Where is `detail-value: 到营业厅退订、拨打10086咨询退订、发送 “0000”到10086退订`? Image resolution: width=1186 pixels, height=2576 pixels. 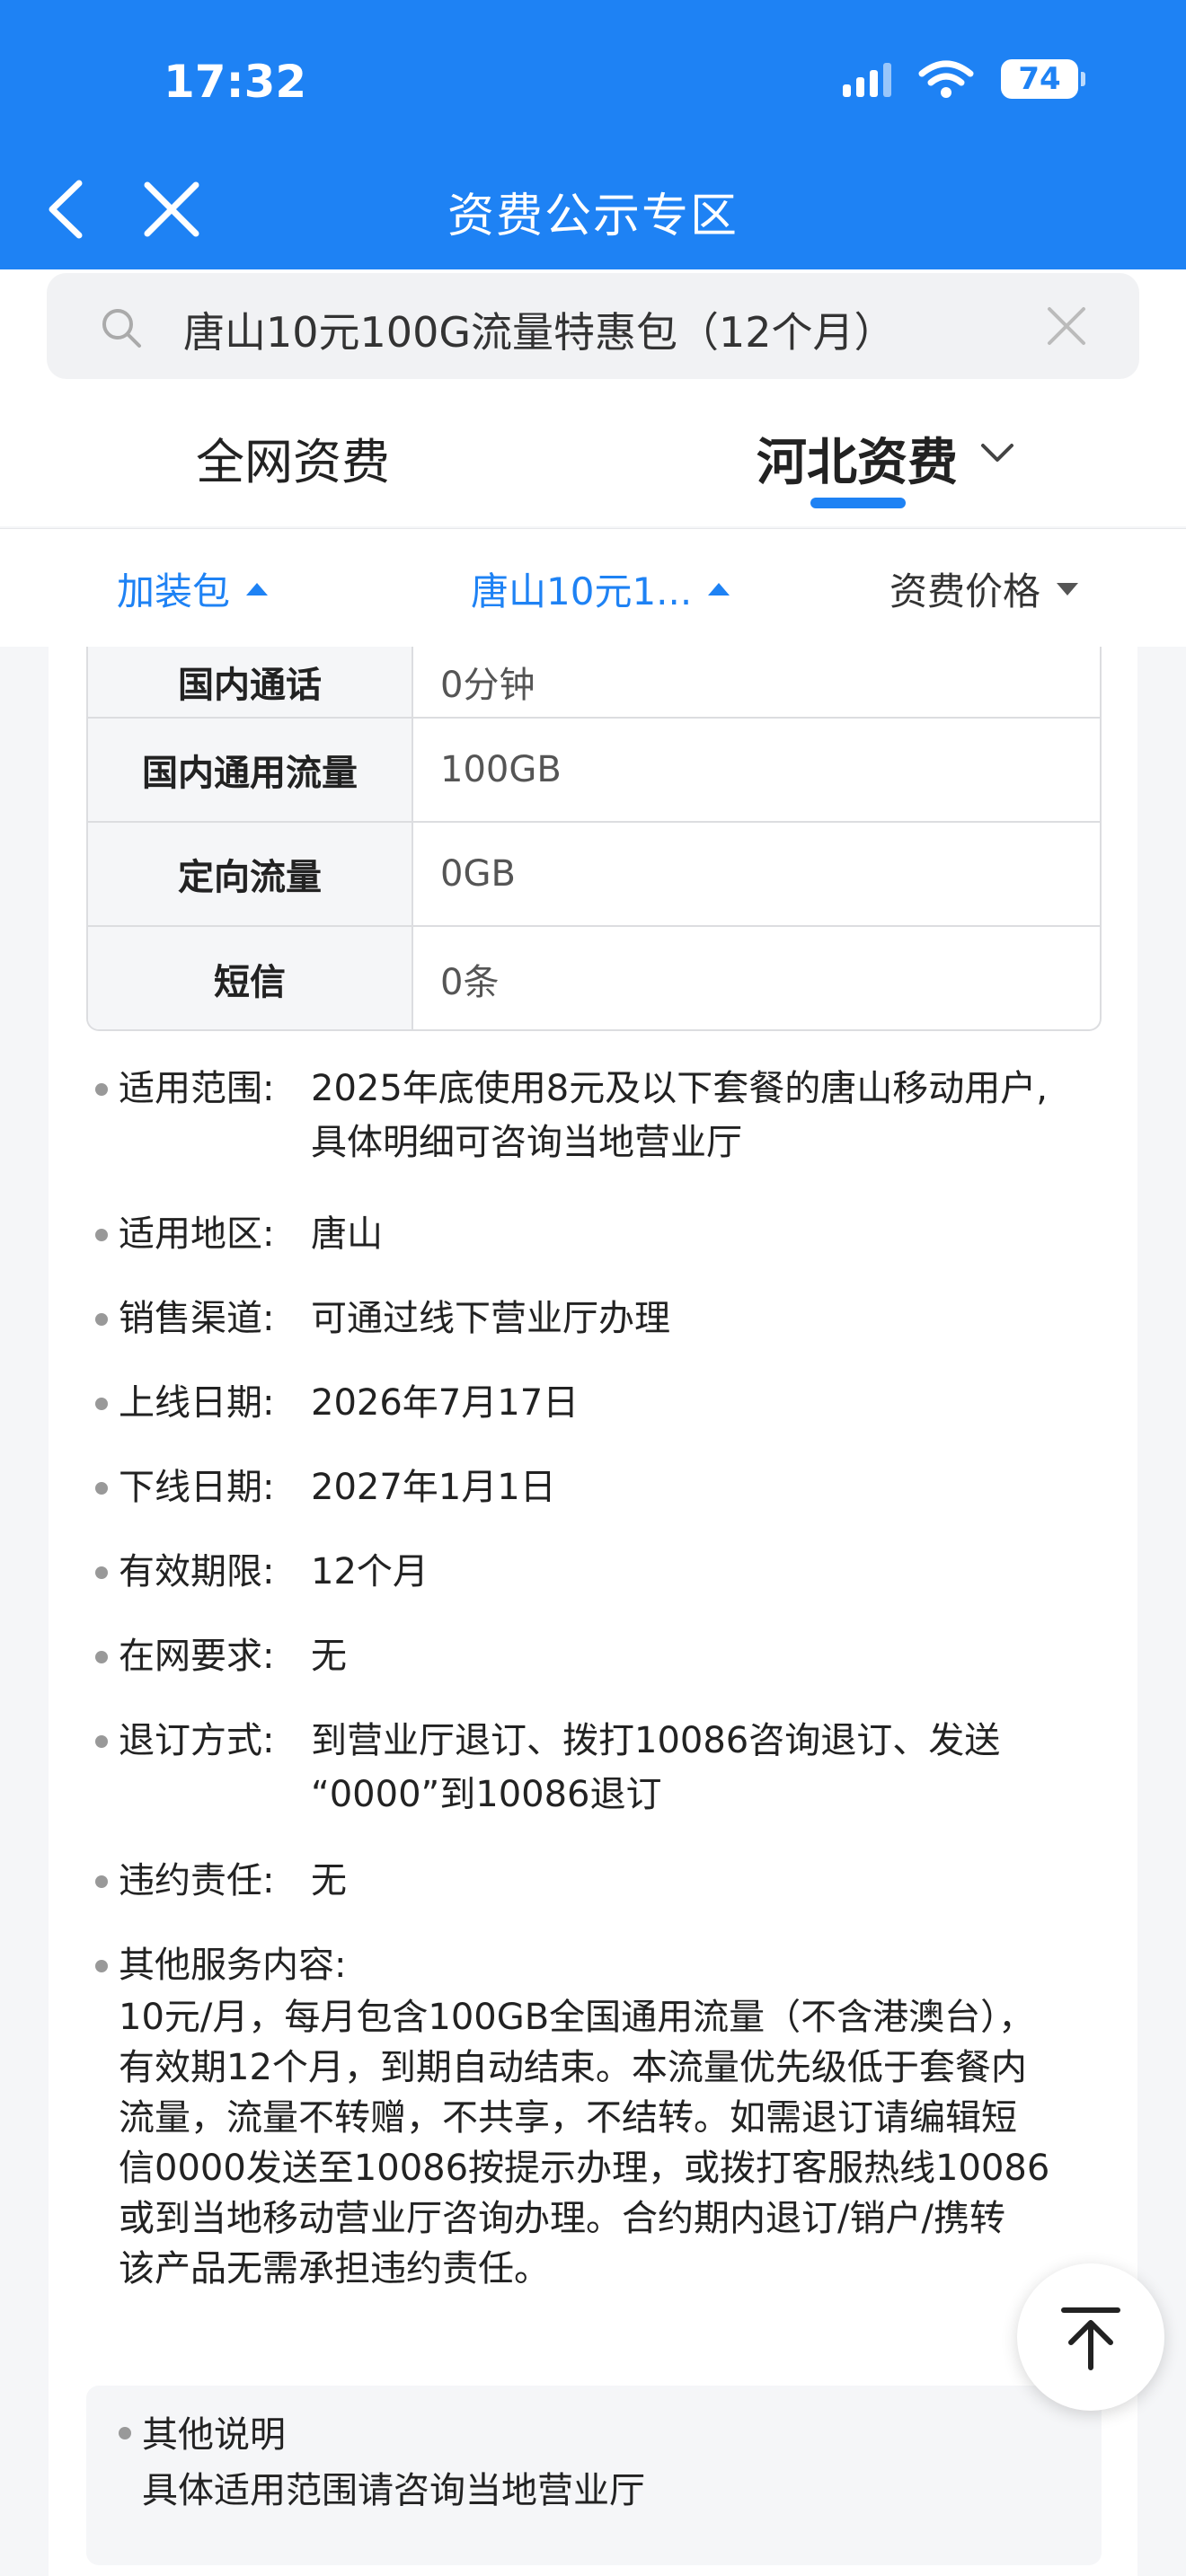
detail-value: 到营业厅退订、拨打10086咨询退订、发送 “0000”到10086退订 is located at coordinates (742, 1768).